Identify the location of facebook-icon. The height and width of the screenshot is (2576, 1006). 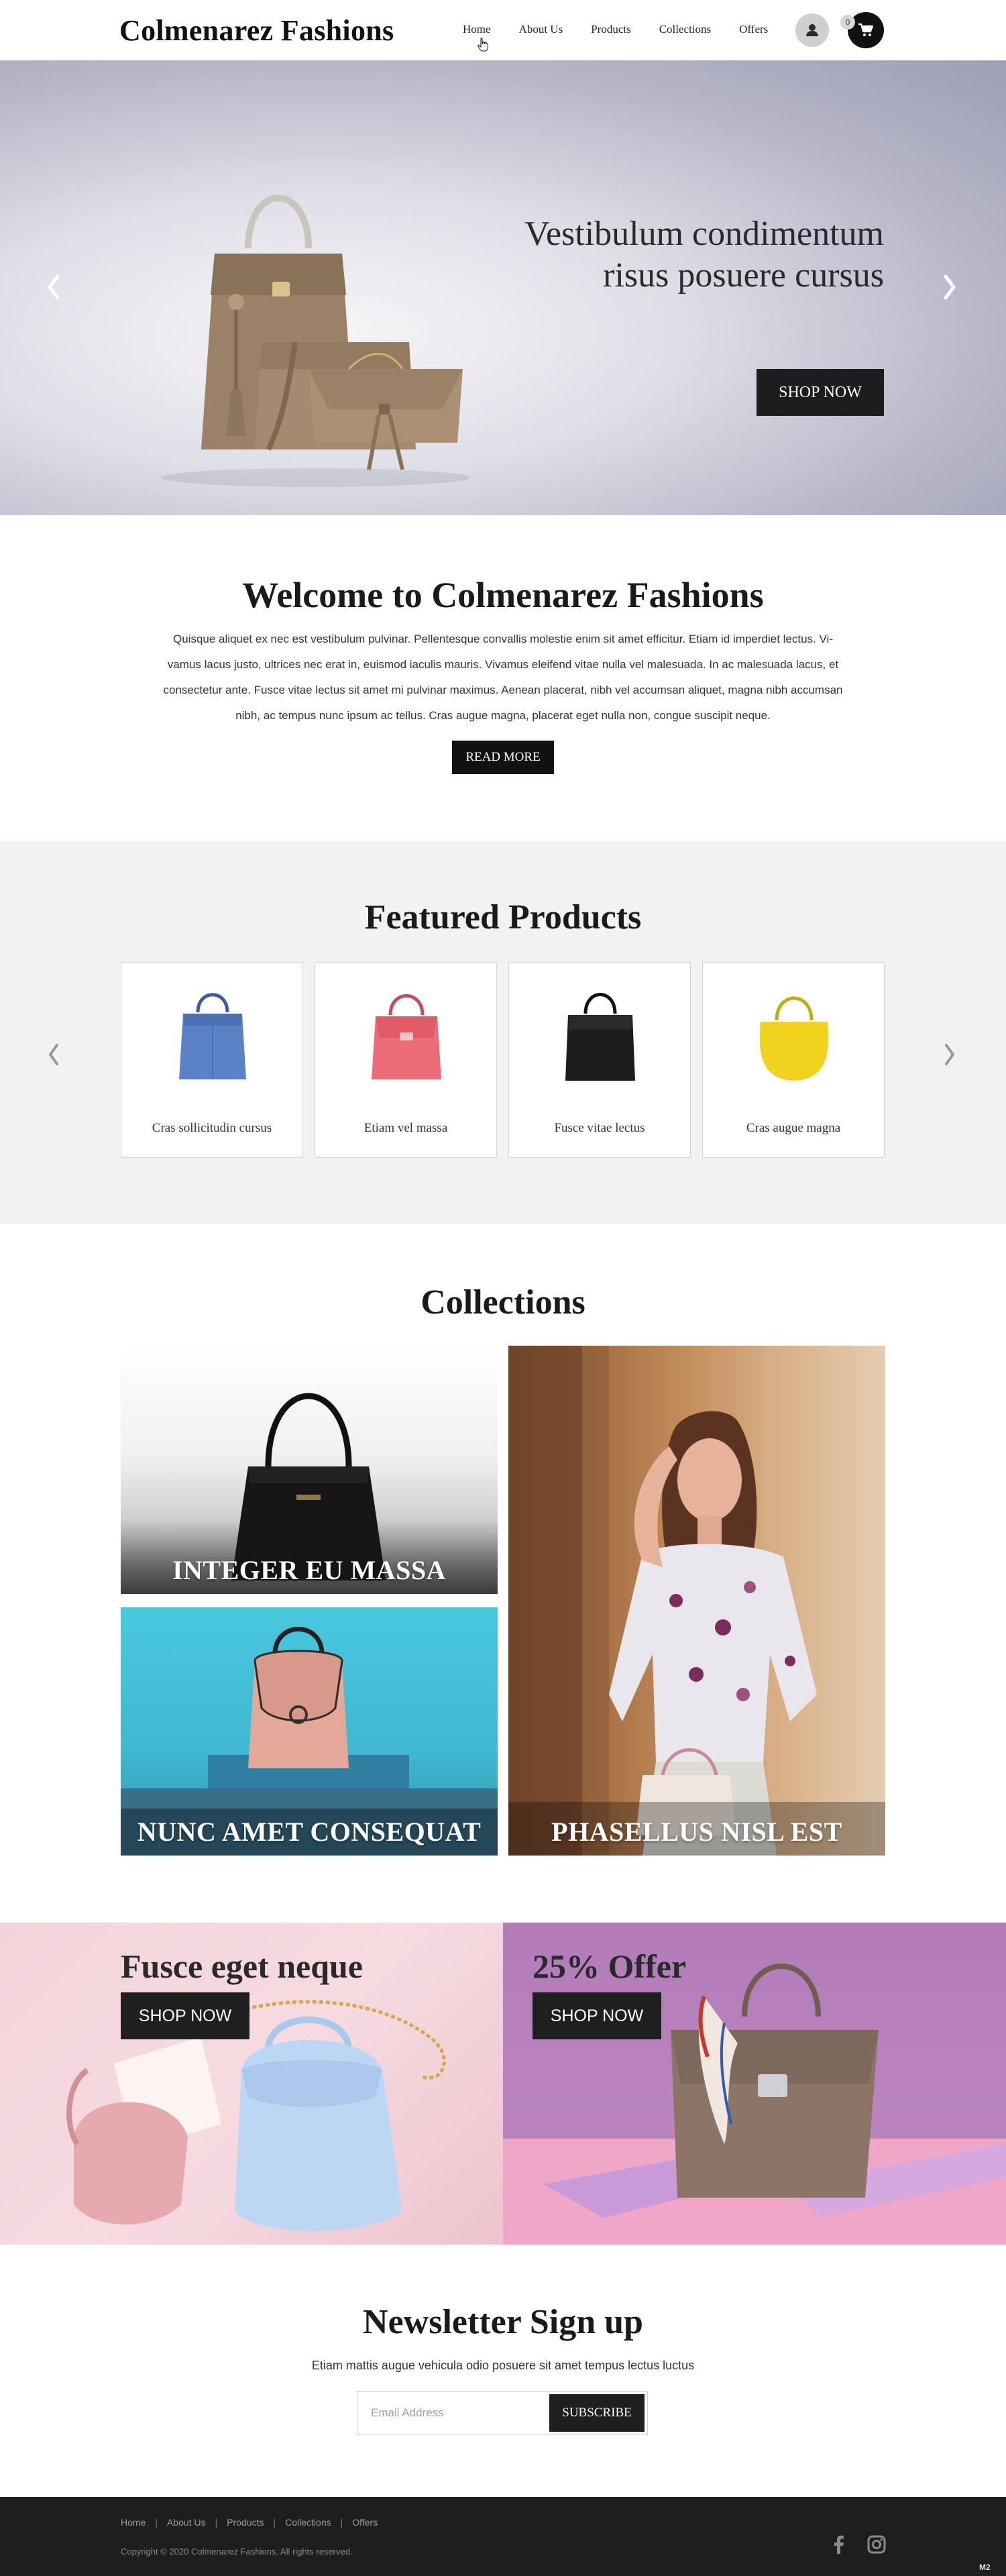
(839, 2544).